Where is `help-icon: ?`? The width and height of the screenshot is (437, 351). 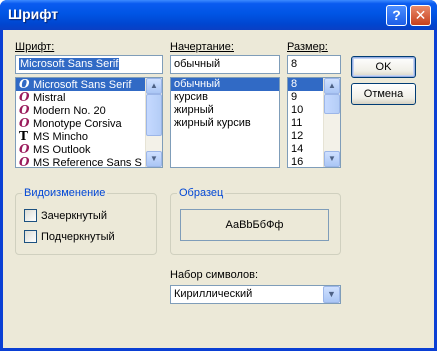
help-icon: ? is located at coordinates (396, 15).